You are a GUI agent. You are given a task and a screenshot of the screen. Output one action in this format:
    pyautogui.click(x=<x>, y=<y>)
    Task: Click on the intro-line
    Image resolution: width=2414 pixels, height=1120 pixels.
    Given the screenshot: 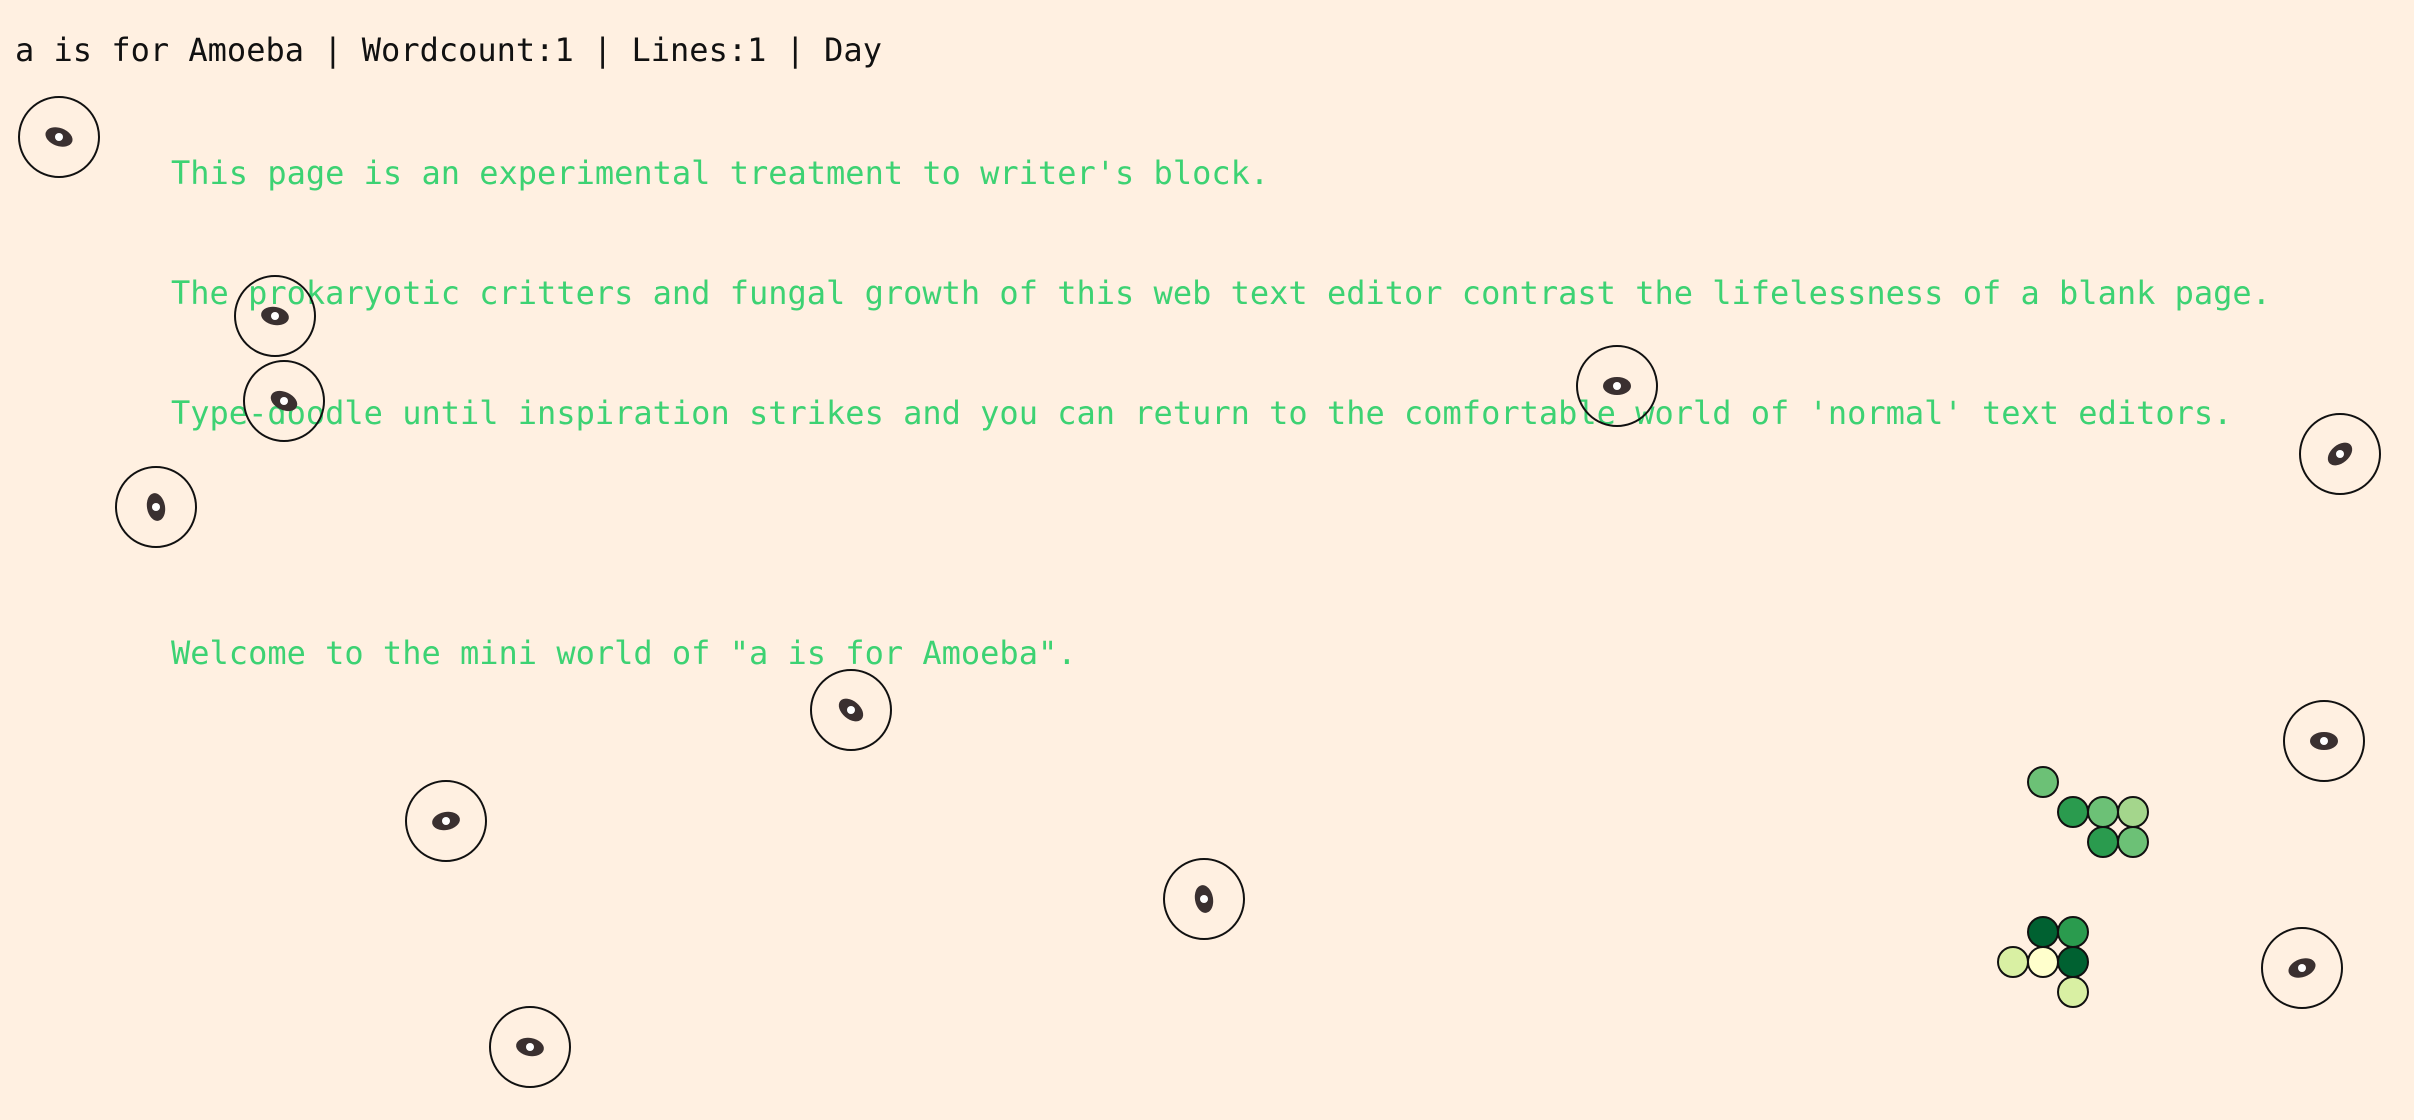 What is the action you would take?
    pyautogui.click(x=1221, y=533)
    